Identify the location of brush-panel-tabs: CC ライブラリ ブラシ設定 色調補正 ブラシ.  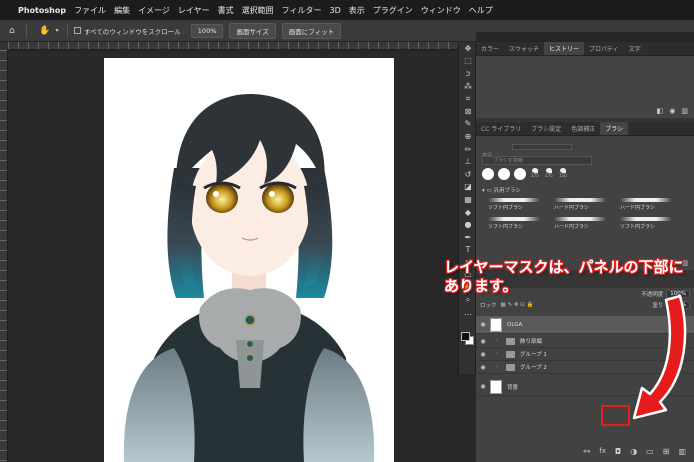
(585, 129).